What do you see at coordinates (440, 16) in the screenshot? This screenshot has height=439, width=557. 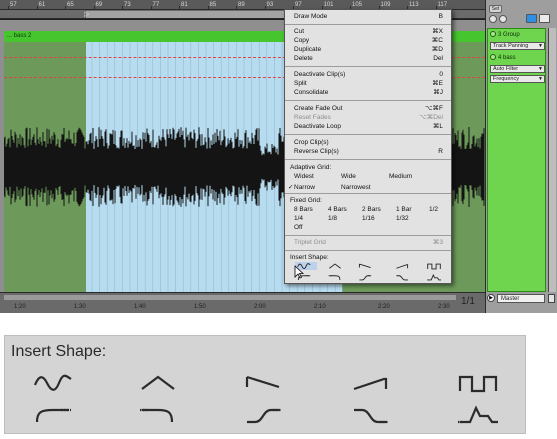 I see `menu-shortcut: B` at bounding box center [440, 16].